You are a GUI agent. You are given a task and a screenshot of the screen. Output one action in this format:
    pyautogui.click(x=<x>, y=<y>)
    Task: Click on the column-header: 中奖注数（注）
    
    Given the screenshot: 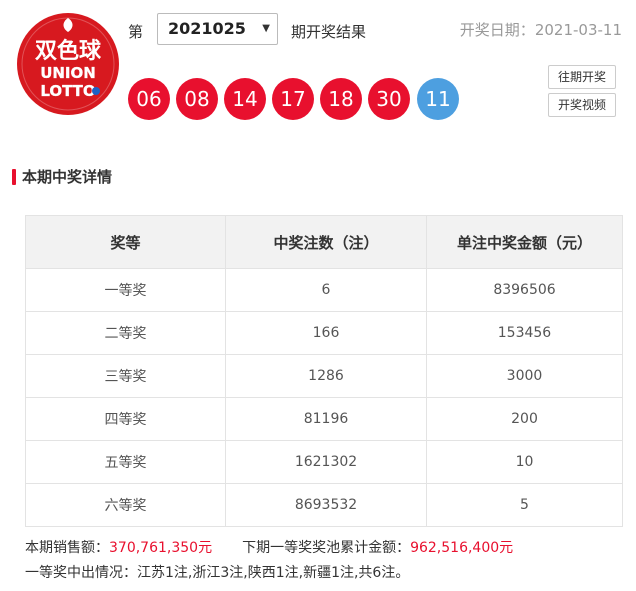 What is the action you would take?
    pyautogui.click(x=326, y=242)
    